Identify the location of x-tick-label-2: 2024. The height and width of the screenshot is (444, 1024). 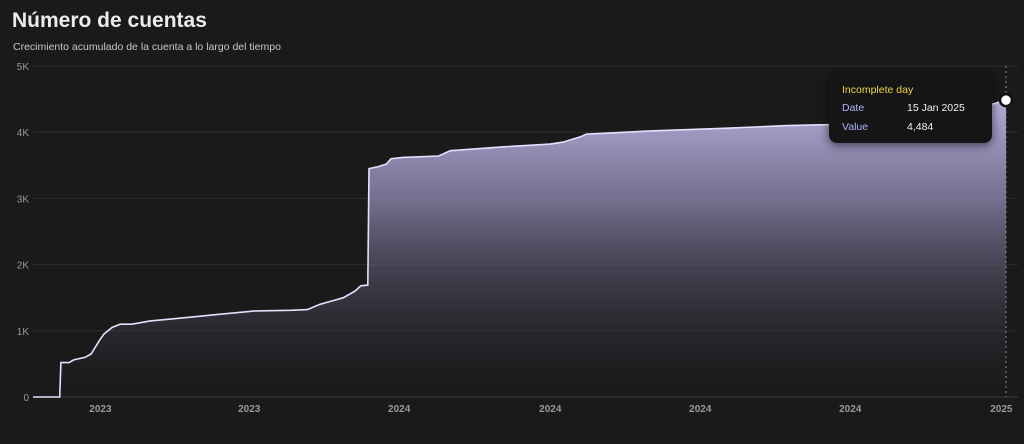
(399, 409).